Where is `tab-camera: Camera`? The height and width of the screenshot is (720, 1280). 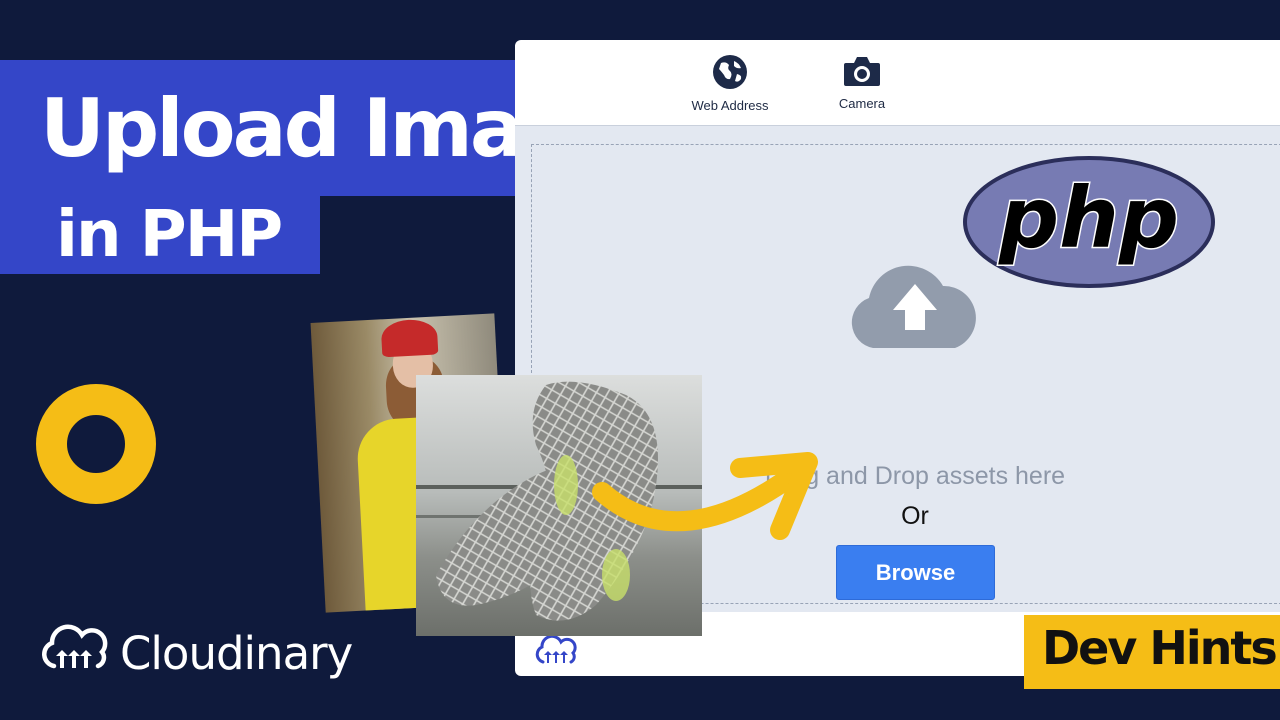
tab-camera: Camera is located at coordinates (862, 82).